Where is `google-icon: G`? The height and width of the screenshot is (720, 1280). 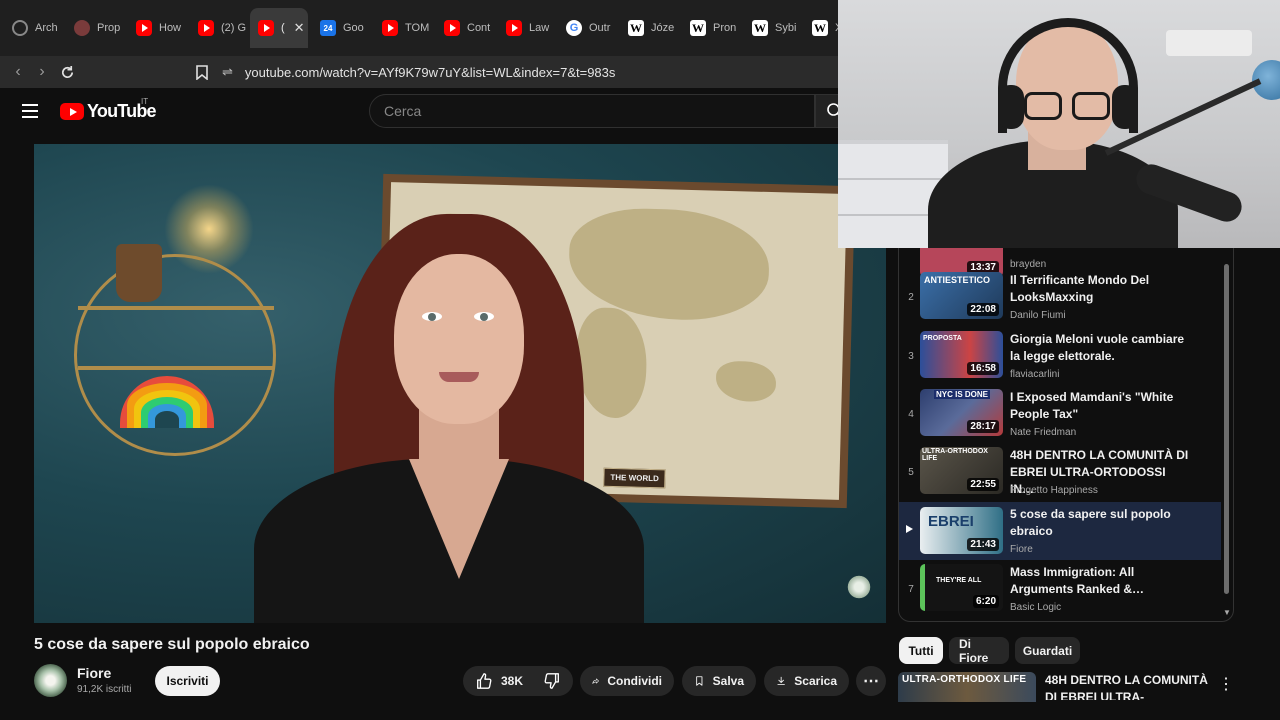 google-icon: G is located at coordinates (574, 28).